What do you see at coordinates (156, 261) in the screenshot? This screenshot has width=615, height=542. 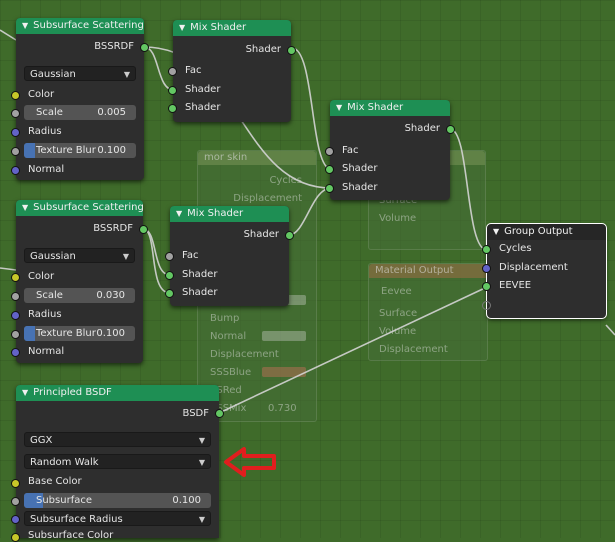 I see `link-sss2-to-mix2-fac` at bounding box center [156, 261].